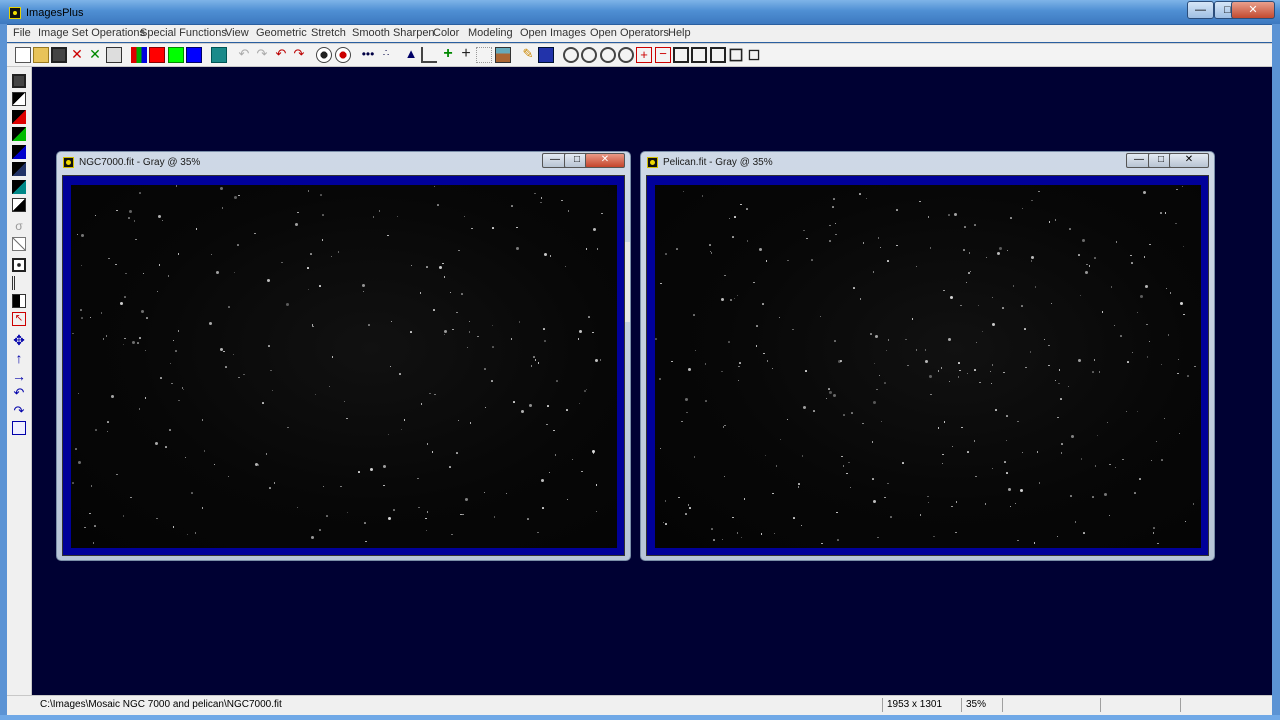 The width and height of the screenshot is (1280, 720). I want to click on blue-channel-icon, so click(194, 55).